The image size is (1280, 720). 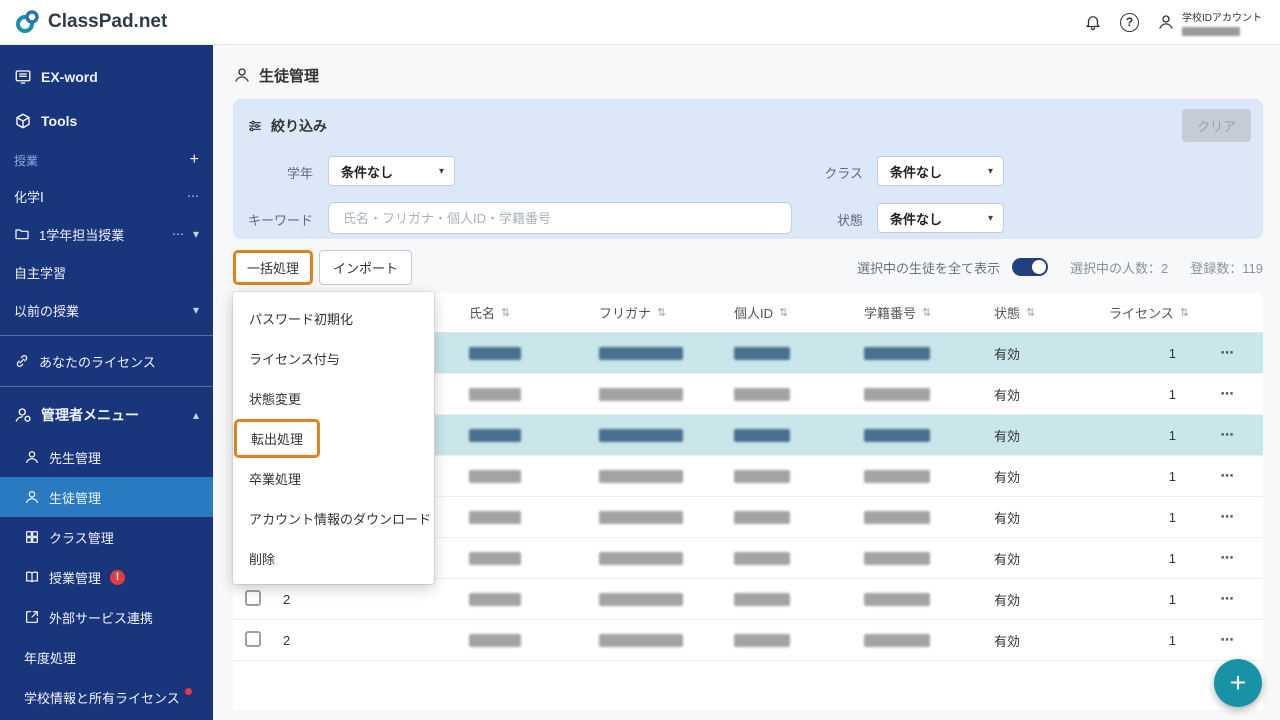 I want to click on filter-title: 絞り込み, so click(x=299, y=125).